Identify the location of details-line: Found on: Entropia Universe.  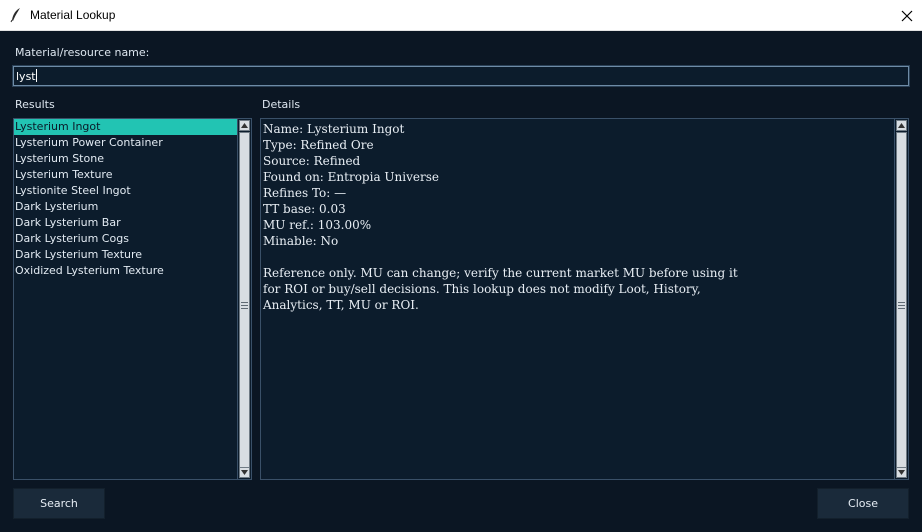
(351, 177).